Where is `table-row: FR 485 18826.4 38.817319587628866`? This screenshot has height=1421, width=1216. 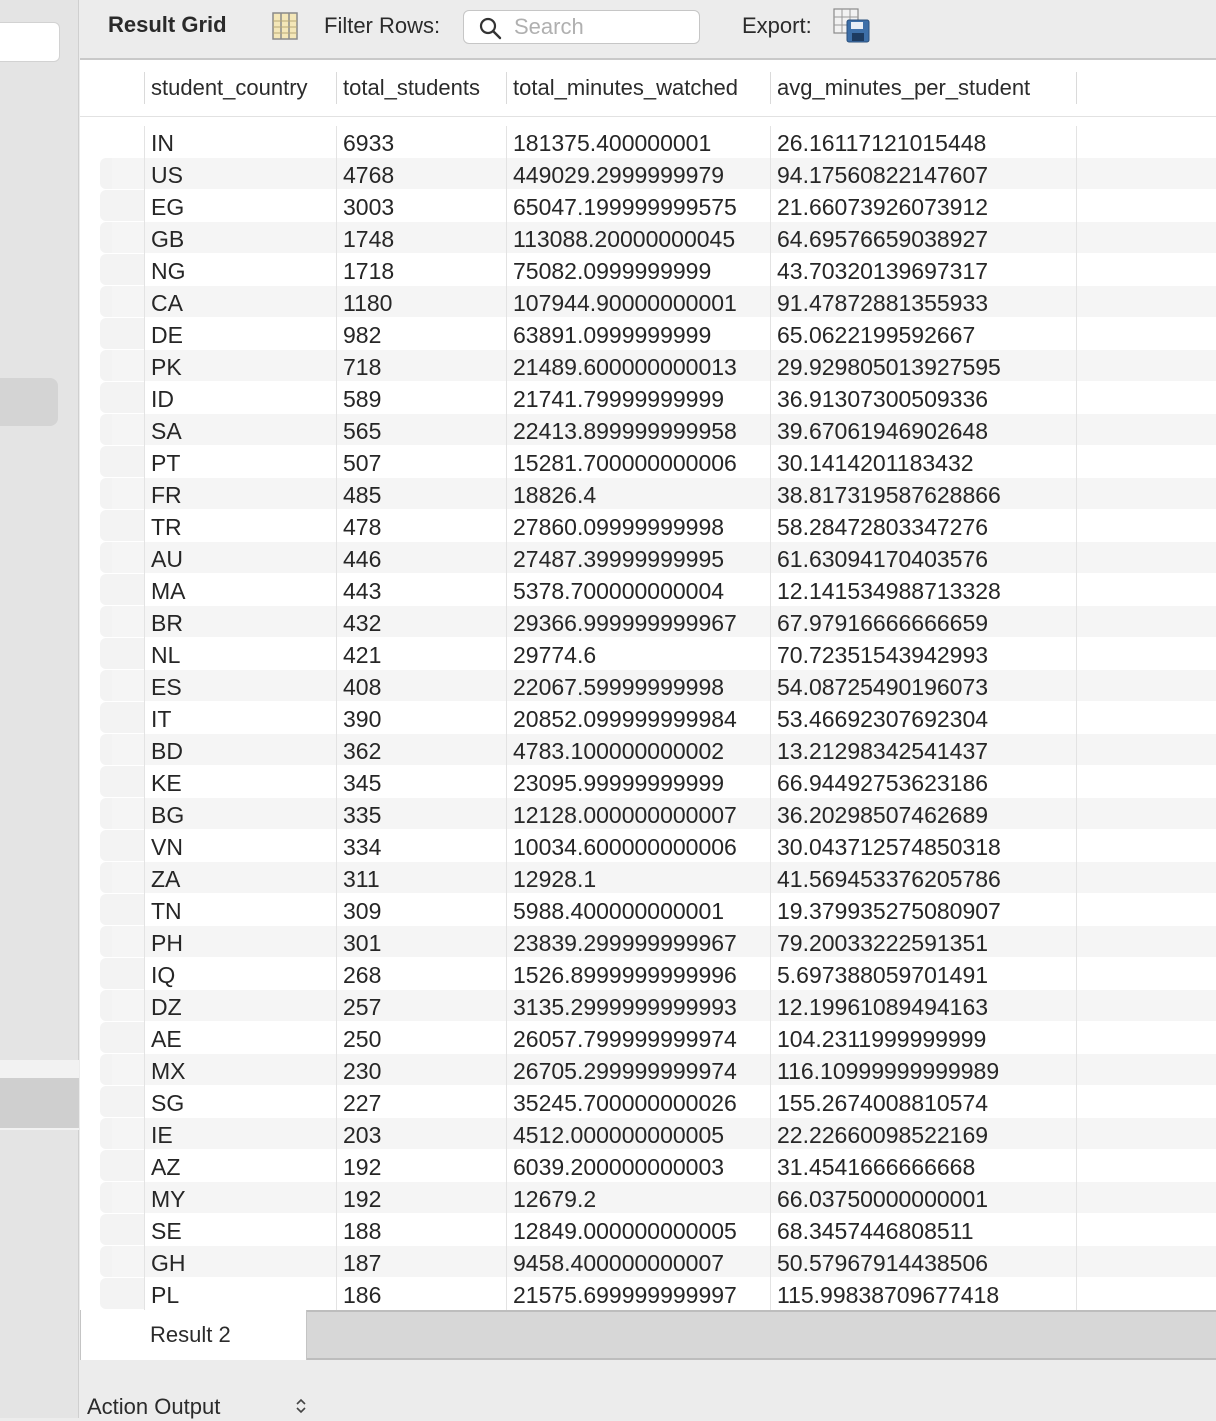 table-row: FR 485 18826.4 38.817319587628866 is located at coordinates (648, 494).